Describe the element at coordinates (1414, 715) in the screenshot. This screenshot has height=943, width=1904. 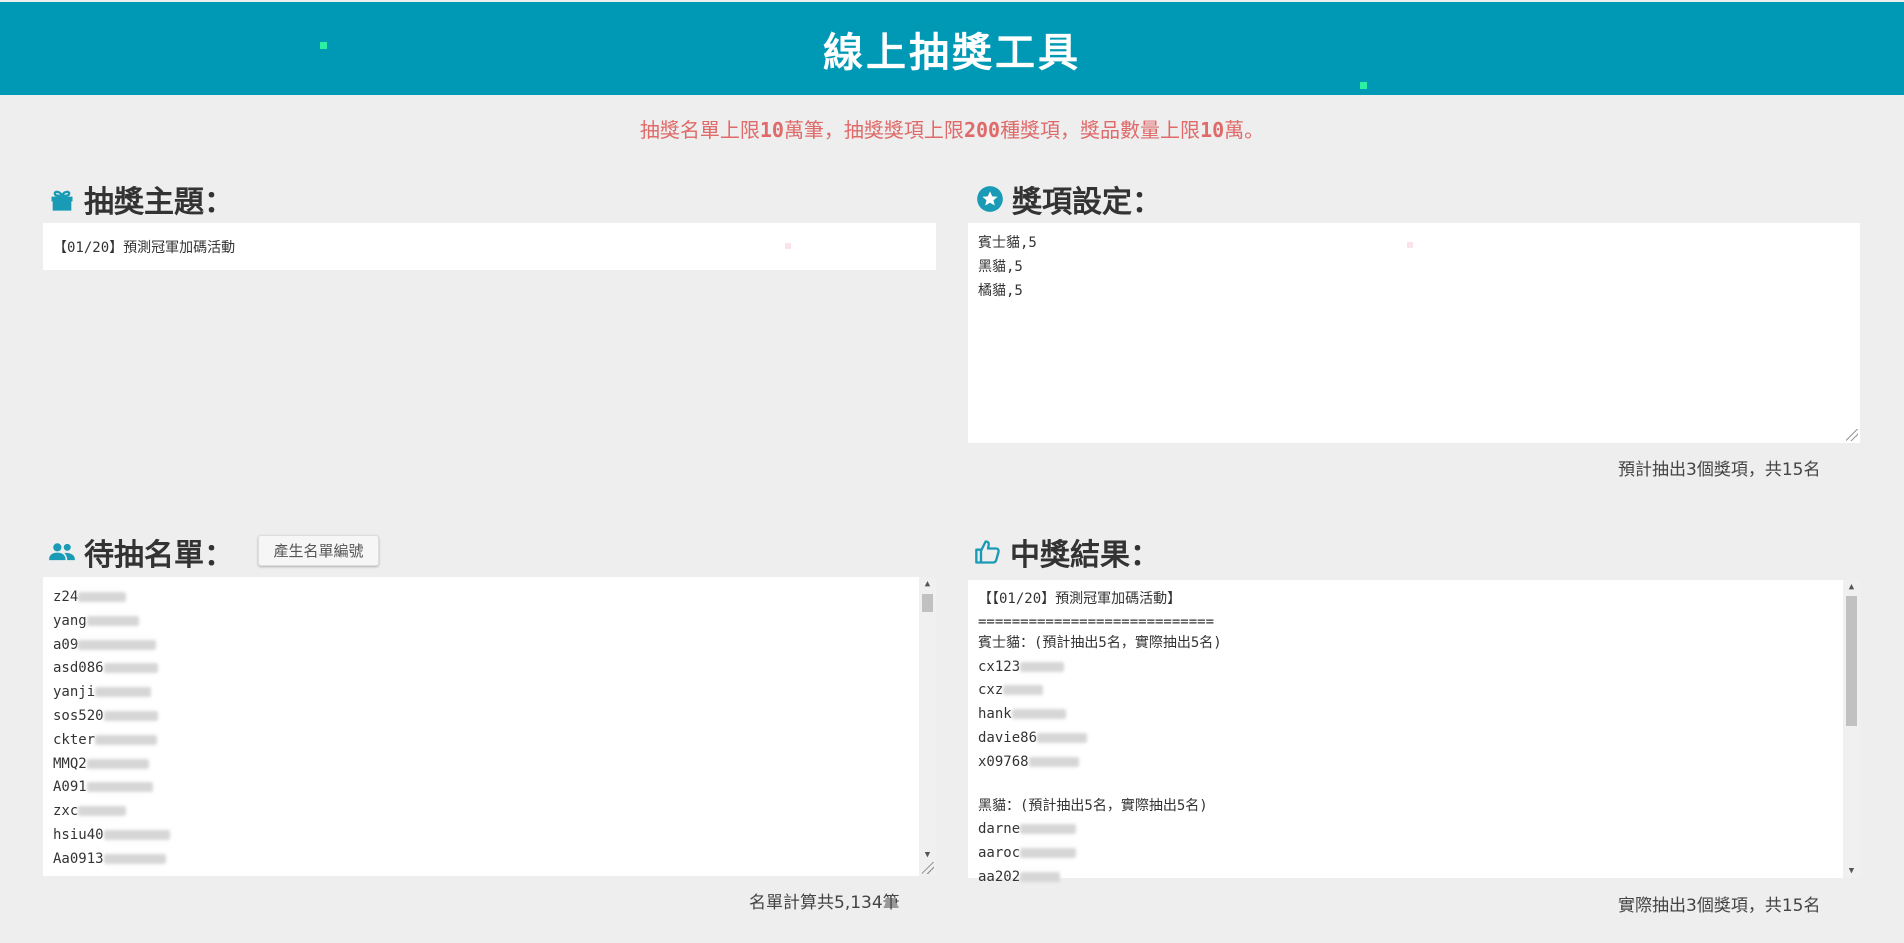
I see `winner-row: hank` at that location.